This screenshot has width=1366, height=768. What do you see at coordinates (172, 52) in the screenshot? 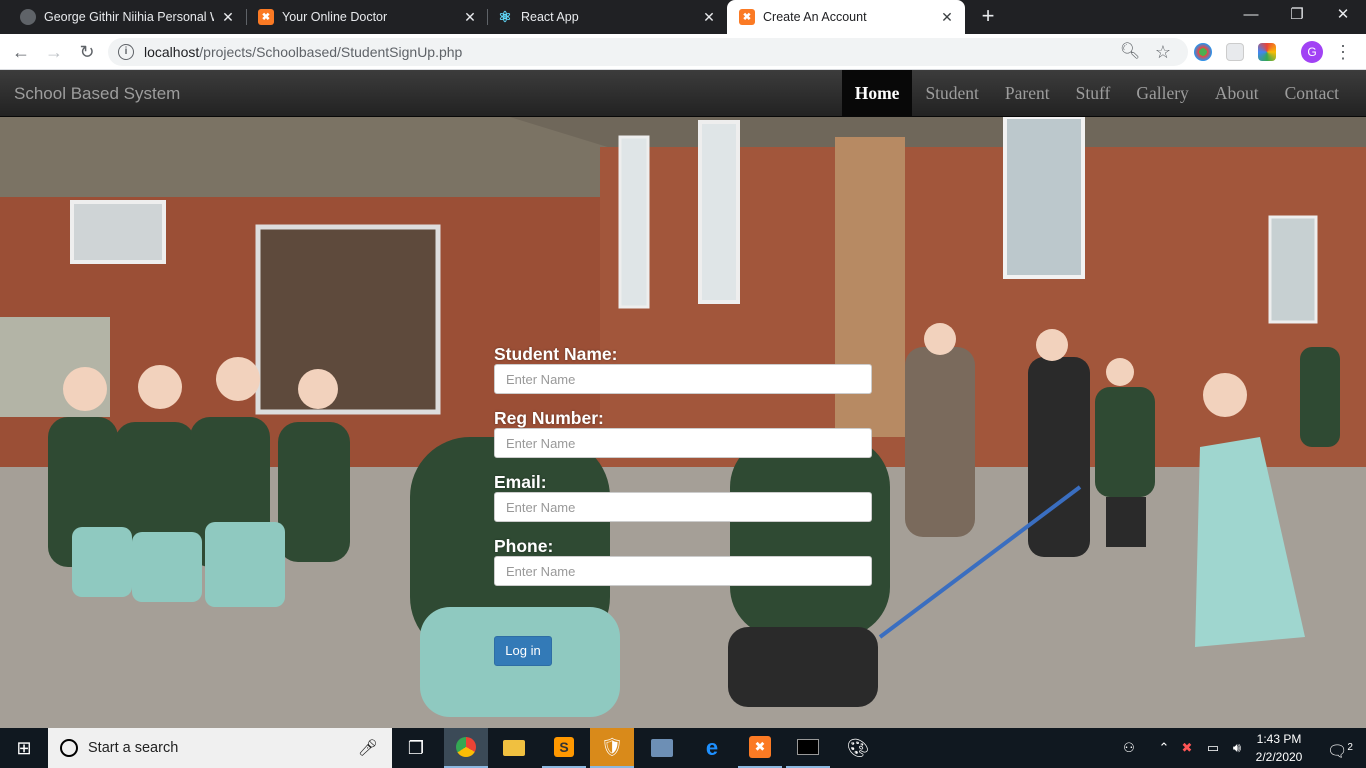
I see `url-host: localhost` at bounding box center [172, 52].